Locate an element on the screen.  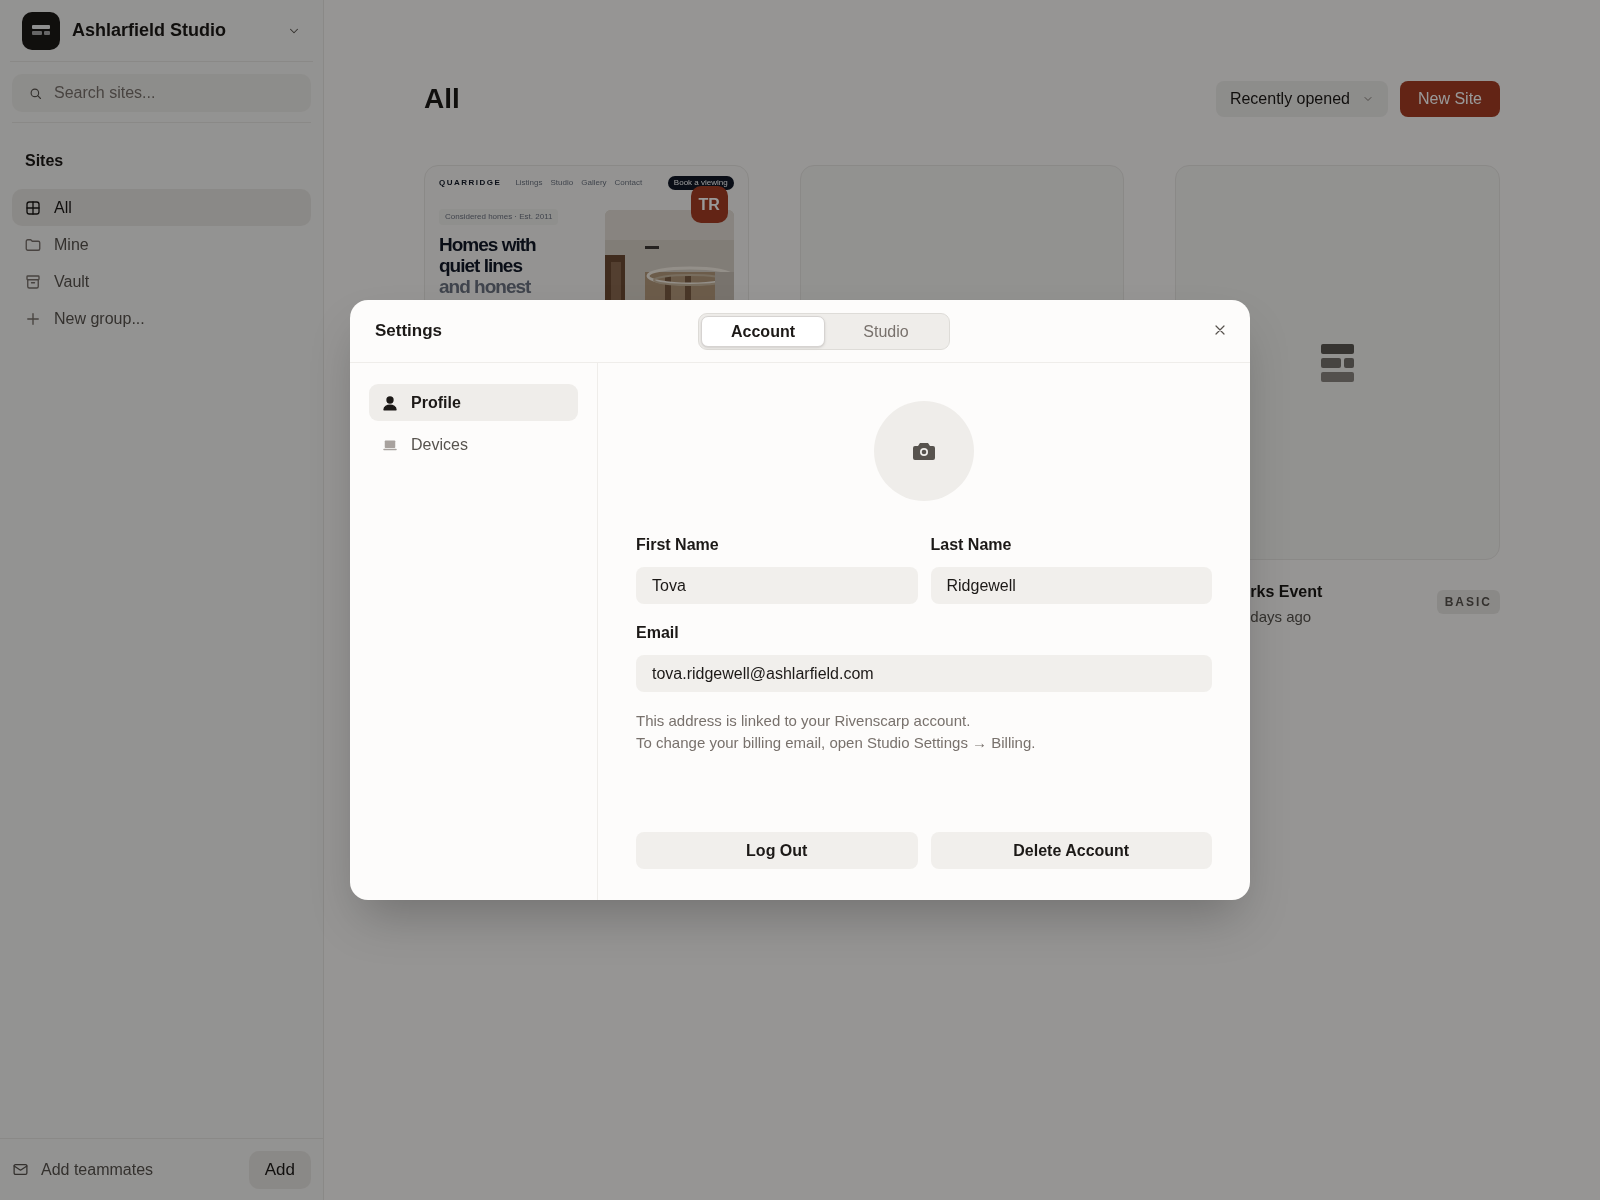
sidebar-item: Mine is located at coordinates (161, 244).